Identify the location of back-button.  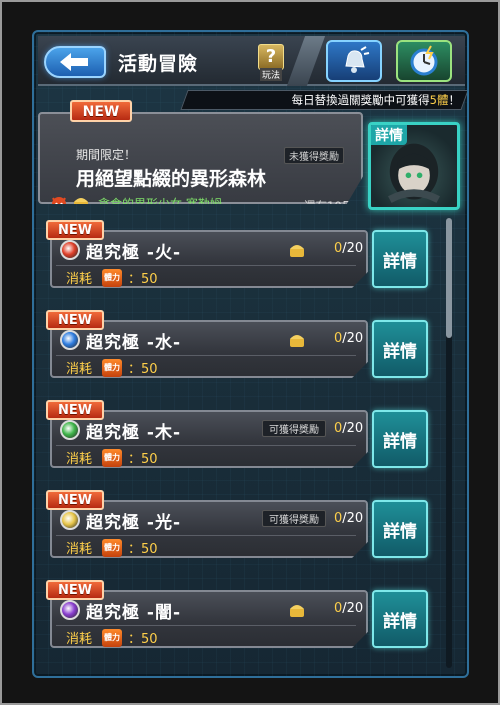
(75, 62).